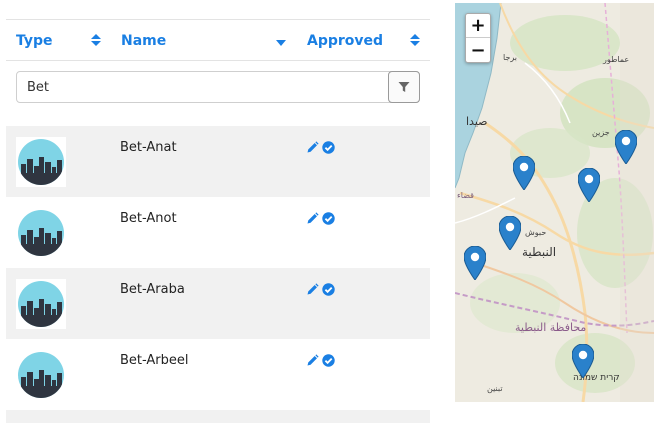  What do you see at coordinates (218, 232) in the screenshot?
I see `table-row: Bet-Anot` at bounding box center [218, 232].